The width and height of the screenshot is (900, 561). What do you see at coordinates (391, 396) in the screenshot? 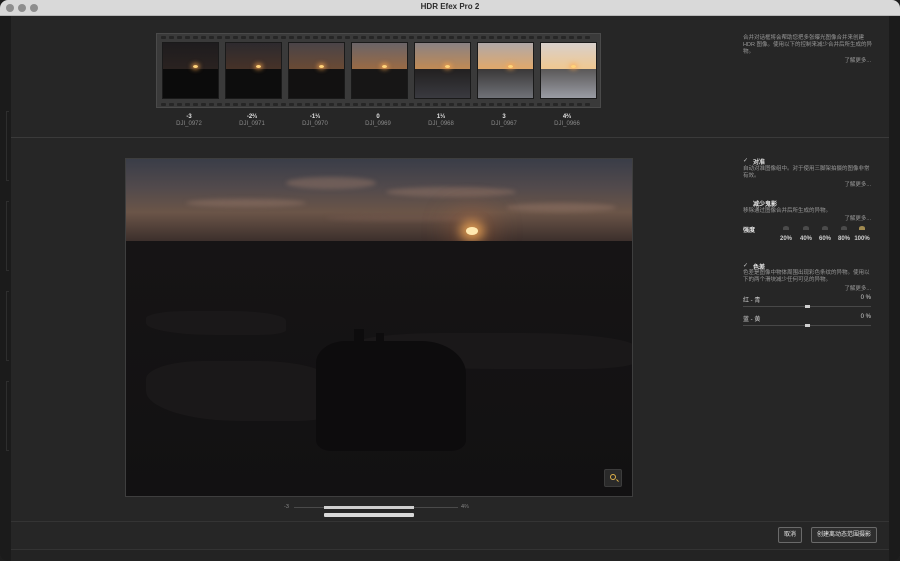
I see `castle-silhouette` at bounding box center [391, 396].